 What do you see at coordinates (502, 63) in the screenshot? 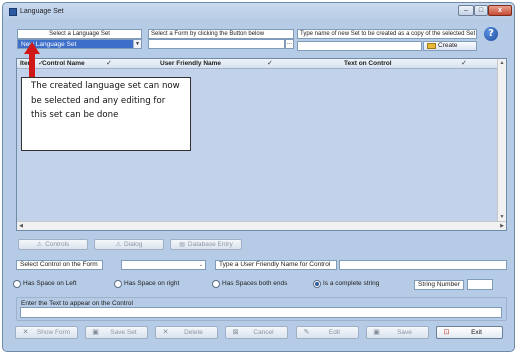
I see `scroll-up-icon: ▲` at bounding box center [502, 63].